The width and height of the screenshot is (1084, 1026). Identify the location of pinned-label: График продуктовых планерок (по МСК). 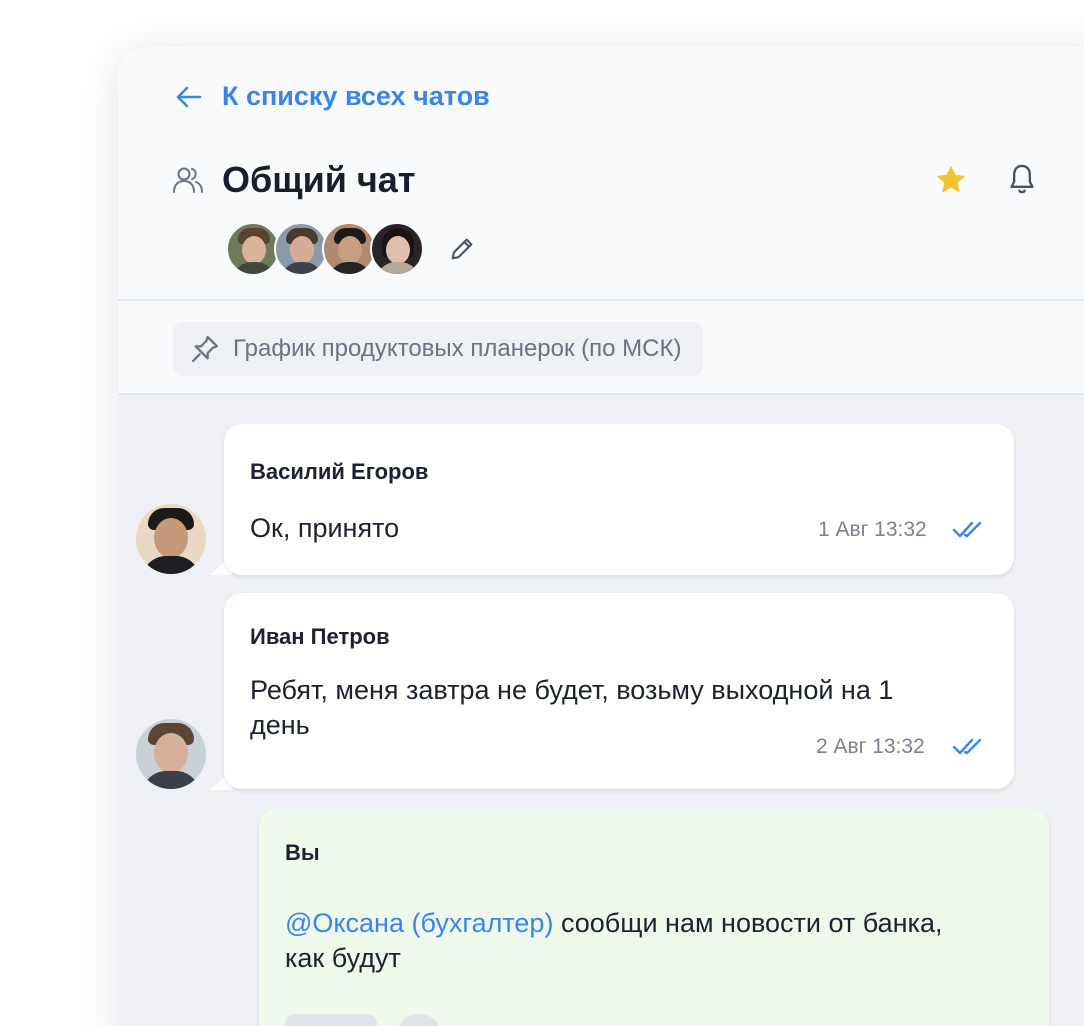
(457, 348).